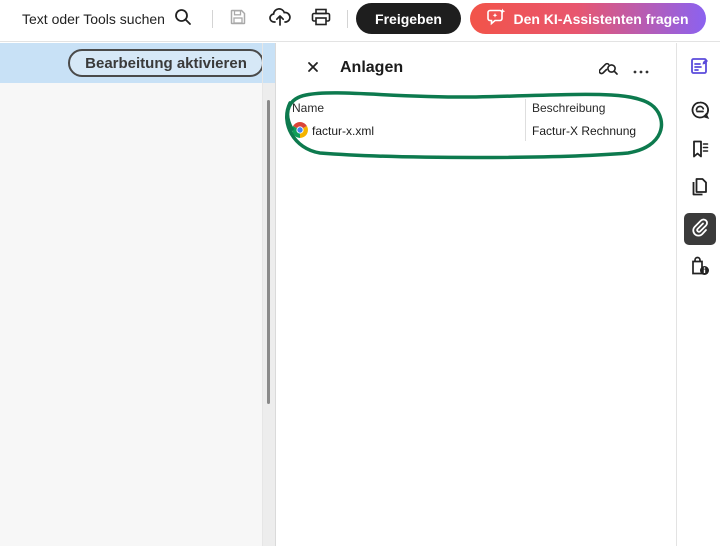 The image size is (720, 546). Describe the element at coordinates (568, 108) in the screenshot. I see `column-header-description: Beschreibung` at that location.